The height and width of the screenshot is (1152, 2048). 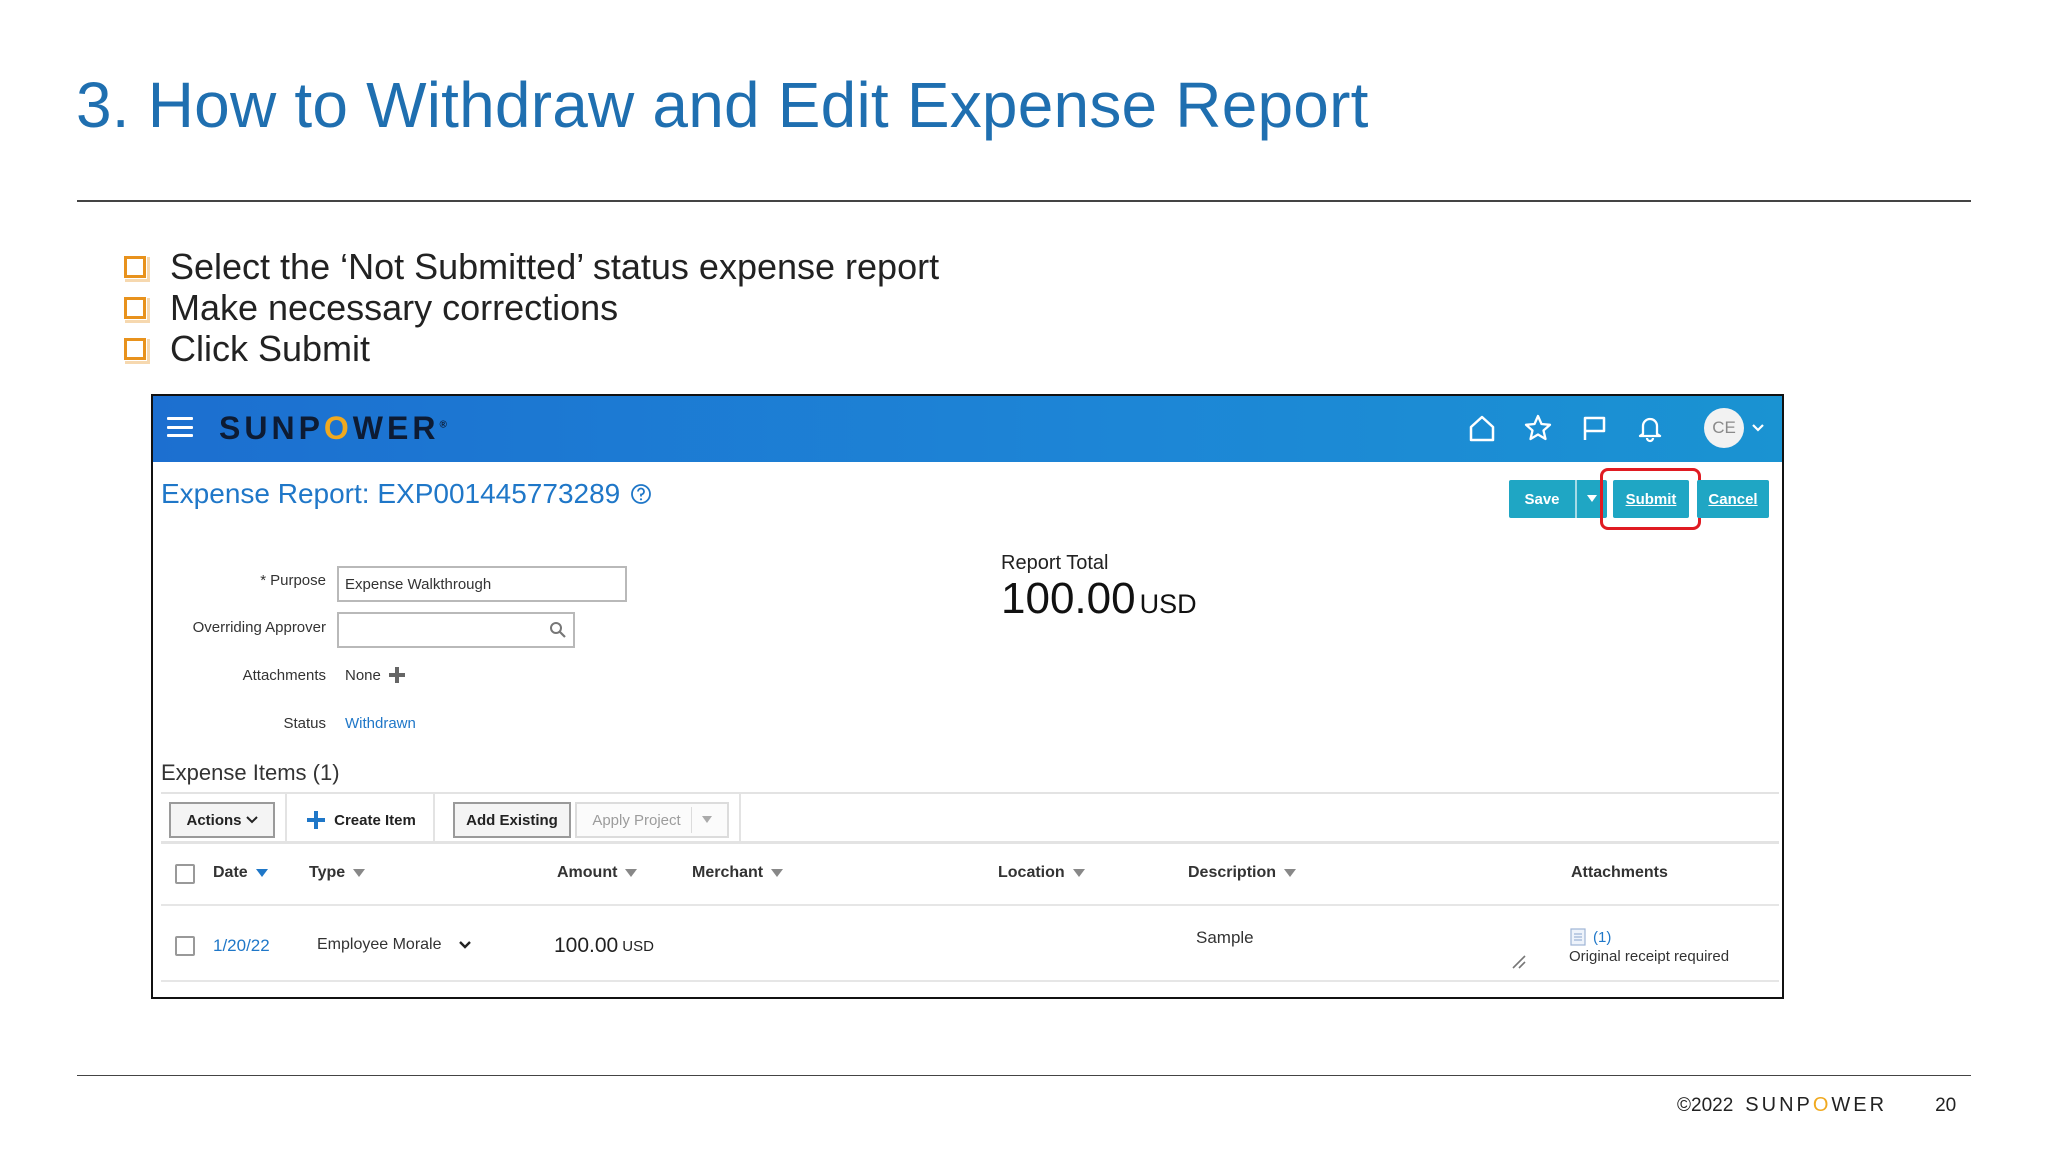 What do you see at coordinates (1590, 937) in the screenshot?
I see `attachment-link: (1)` at bounding box center [1590, 937].